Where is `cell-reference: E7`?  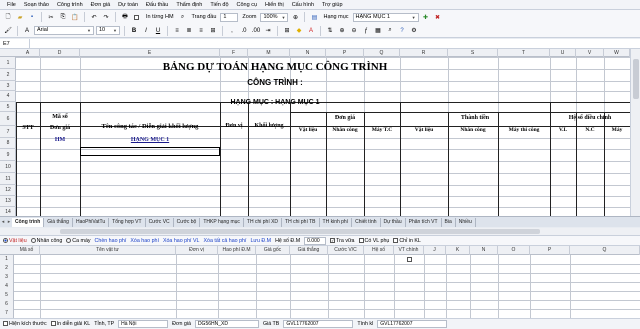
cell-reference: E7 is located at coordinates (15, 43).